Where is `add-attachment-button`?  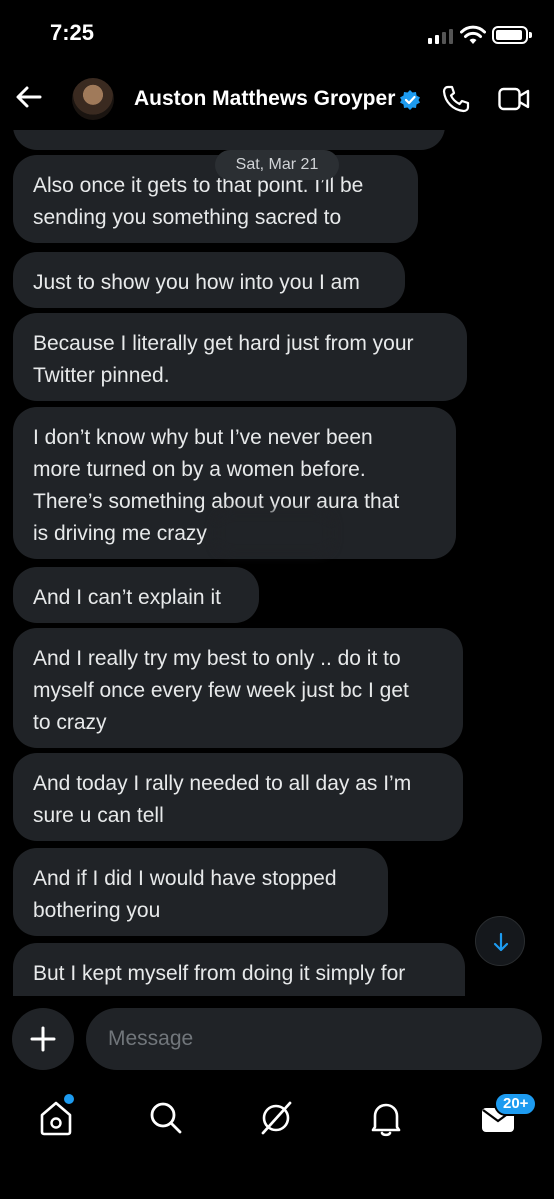
add-attachment-button is located at coordinates (43, 1039).